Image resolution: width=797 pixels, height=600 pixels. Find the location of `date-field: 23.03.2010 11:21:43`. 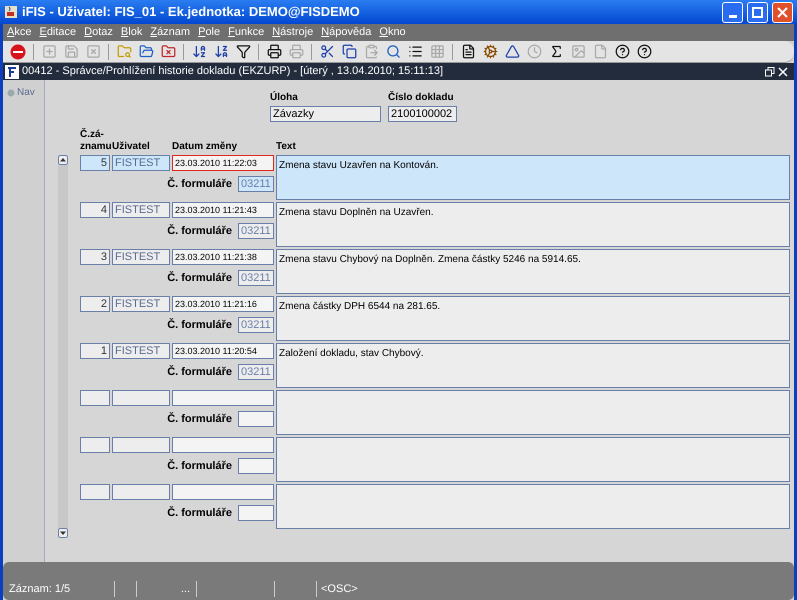

date-field: 23.03.2010 11:21:43 is located at coordinates (223, 210).